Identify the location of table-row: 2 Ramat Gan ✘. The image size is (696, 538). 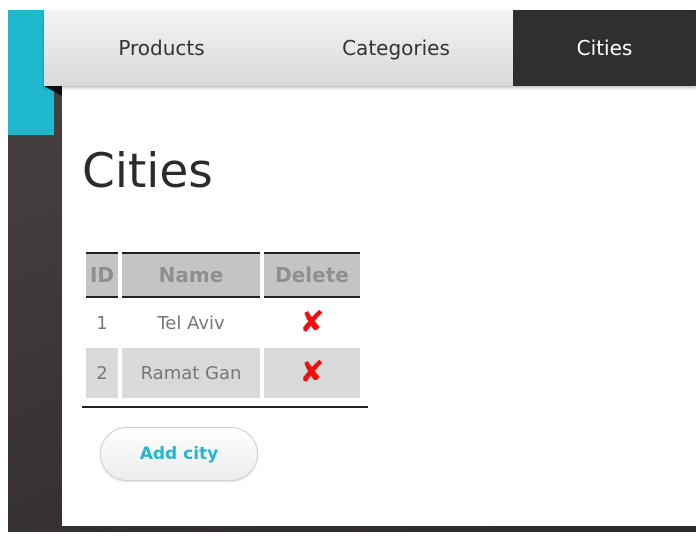
(223, 373).